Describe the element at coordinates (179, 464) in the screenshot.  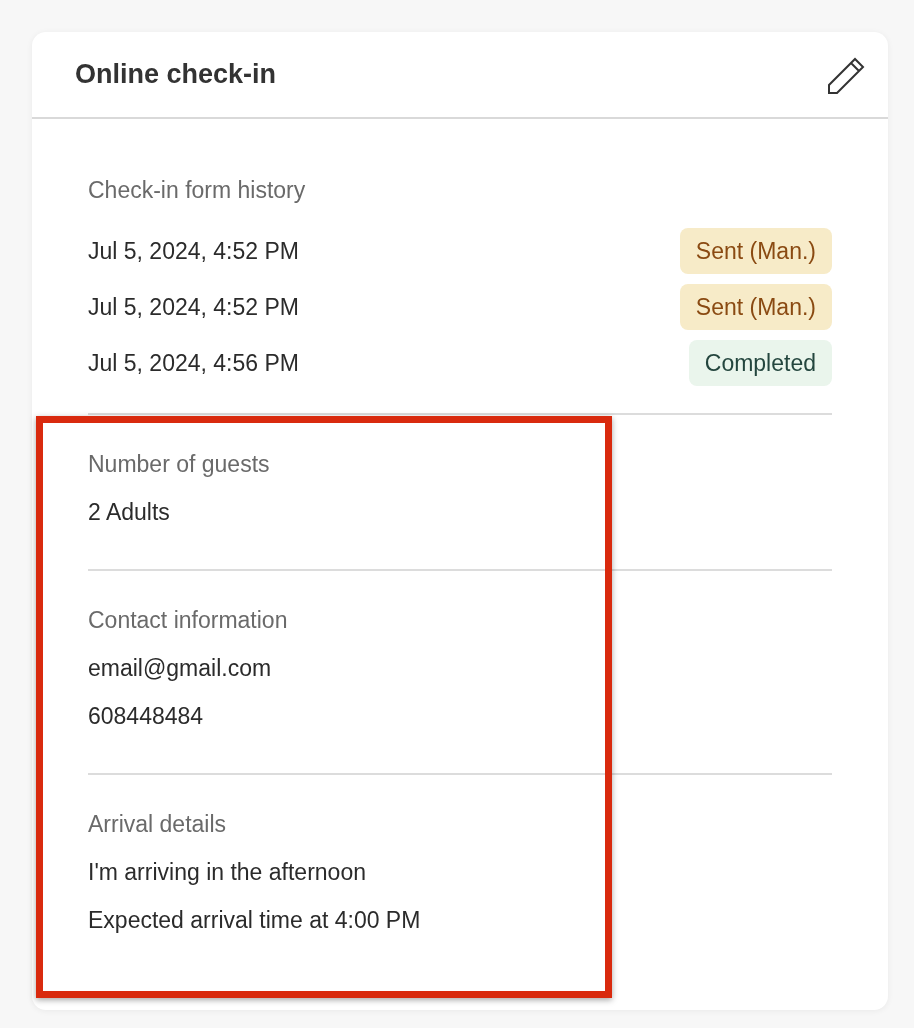
I see `section-heading: Number of guests` at that location.